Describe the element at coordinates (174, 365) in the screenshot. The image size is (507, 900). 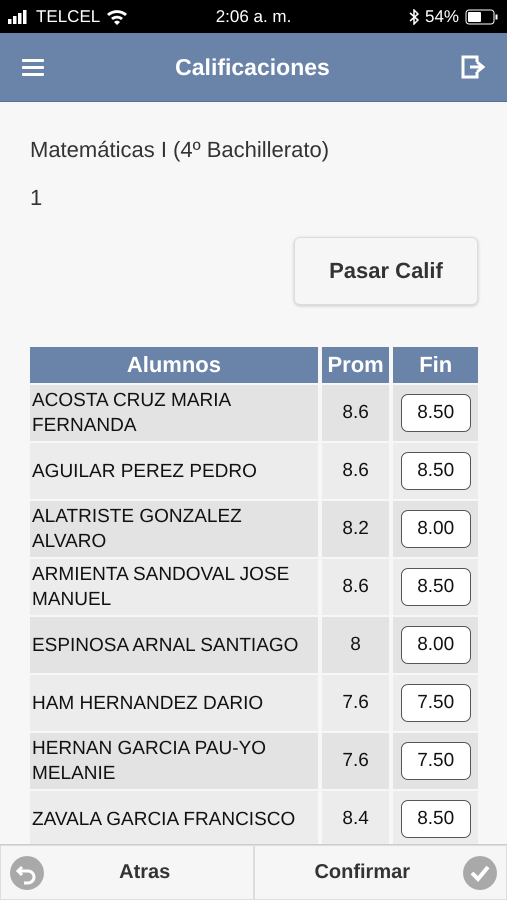
I see `column-header: Alumnos` at that location.